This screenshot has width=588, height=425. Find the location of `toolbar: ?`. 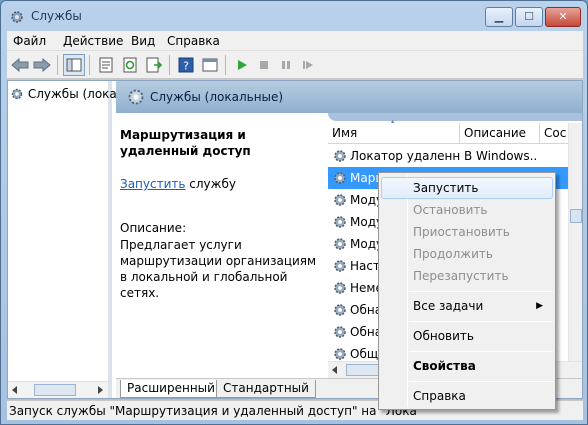

toolbar: ? is located at coordinates (295, 65).